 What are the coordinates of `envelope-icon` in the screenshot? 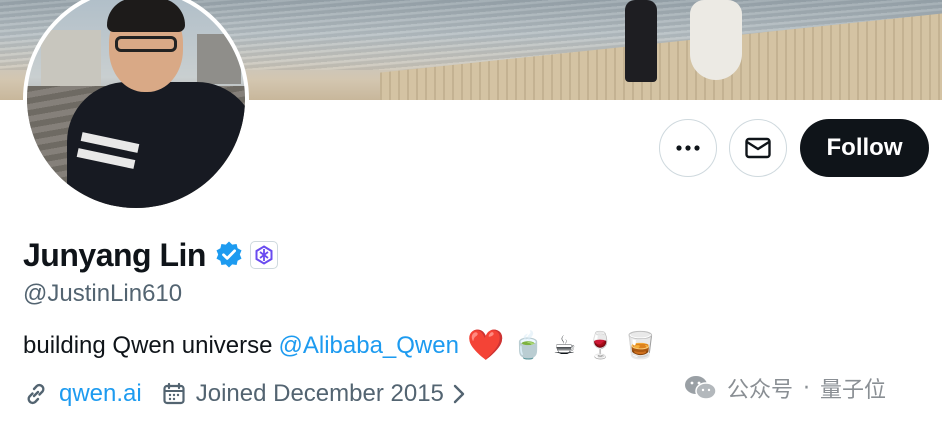 It's located at (758, 148).